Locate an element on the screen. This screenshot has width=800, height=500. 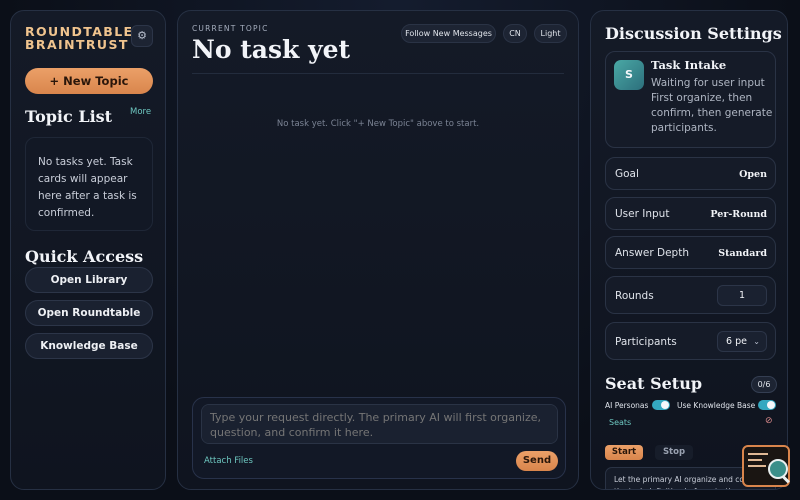
goal-label: Goal is located at coordinates (627, 174).